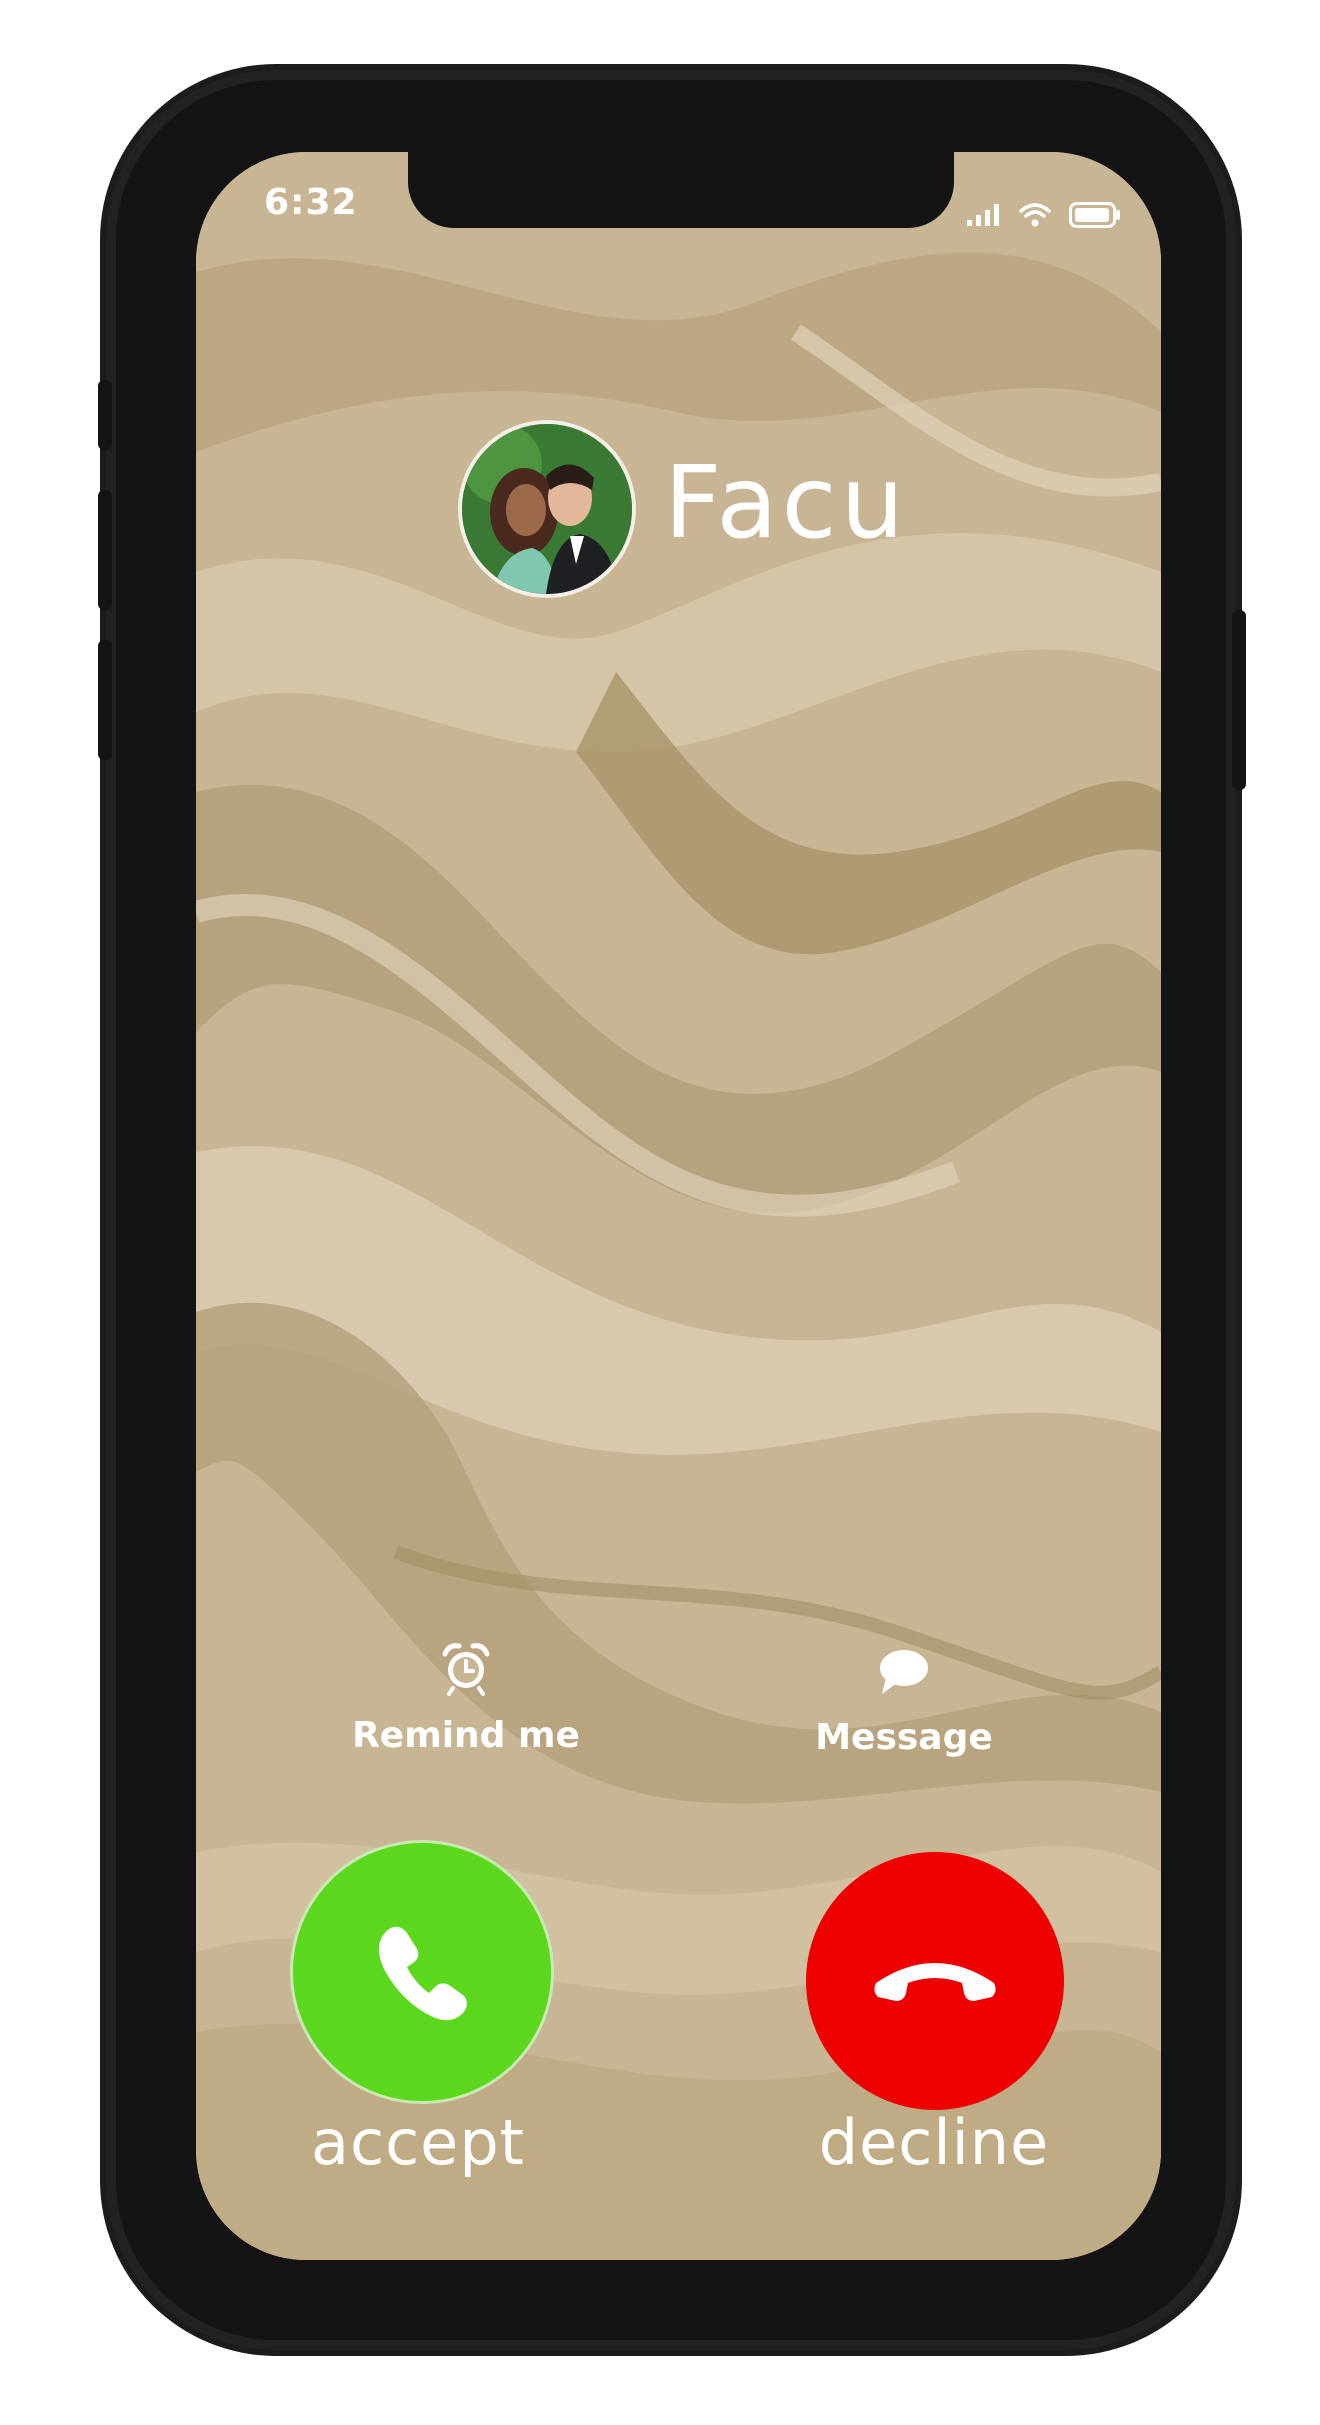 The image size is (1320, 2425). What do you see at coordinates (466, 1735) in the screenshot?
I see `remind-me-label: Remind me` at bounding box center [466, 1735].